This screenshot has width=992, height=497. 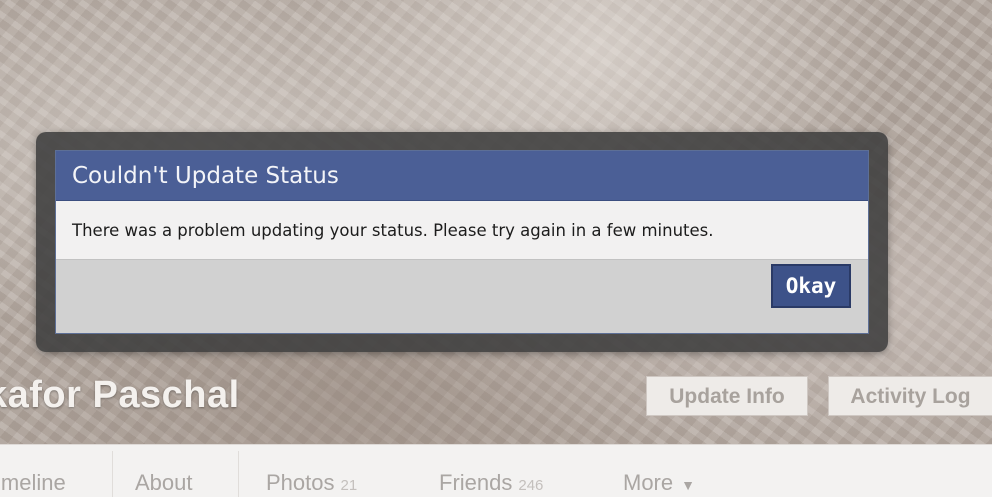 What do you see at coordinates (648, 482) in the screenshot?
I see `tab-label: More` at bounding box center [648, 482].